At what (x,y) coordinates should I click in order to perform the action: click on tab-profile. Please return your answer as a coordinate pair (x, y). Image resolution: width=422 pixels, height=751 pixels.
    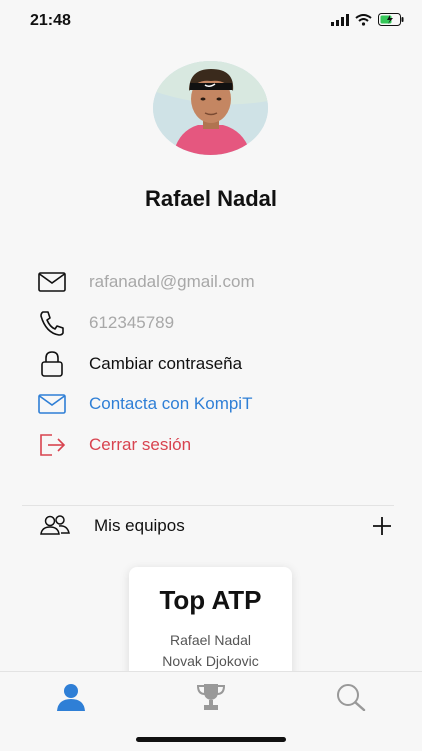
    Looking at the image, I should click on (71, 697).